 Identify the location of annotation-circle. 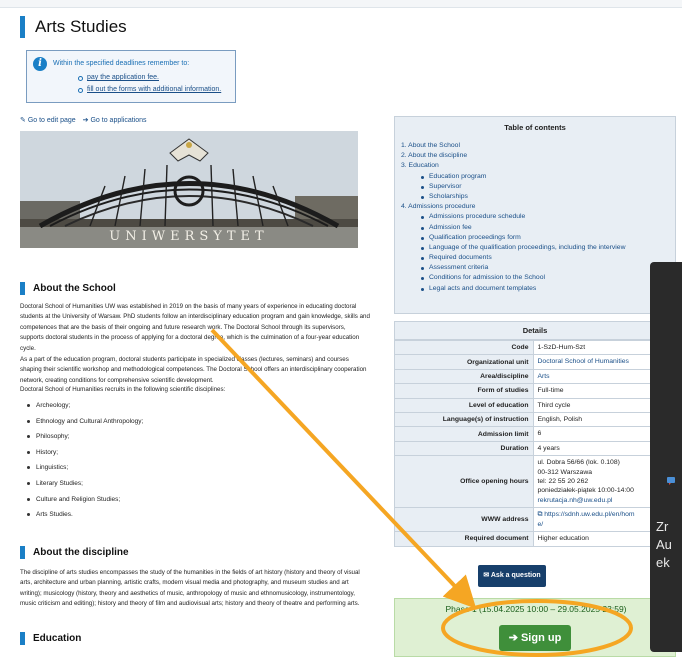
(537, 628).